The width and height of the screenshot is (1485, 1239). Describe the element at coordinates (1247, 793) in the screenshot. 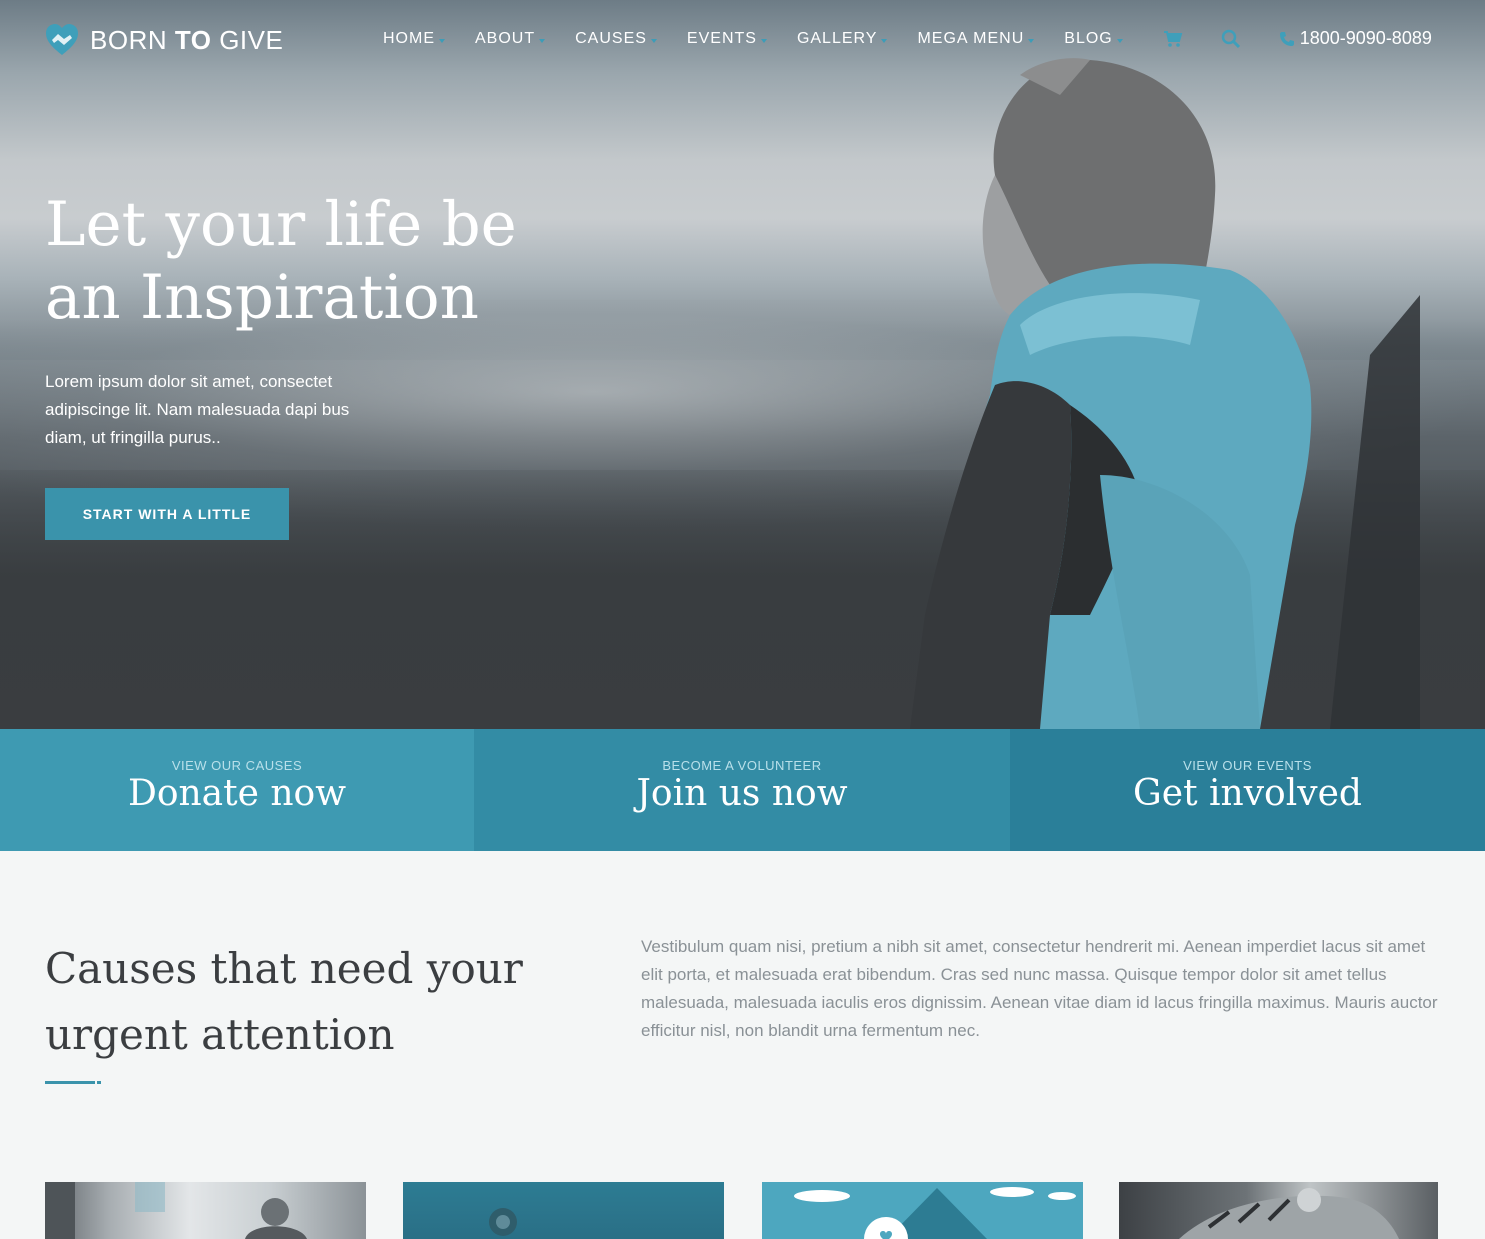

I see `cta-title: Get involved` at that location.